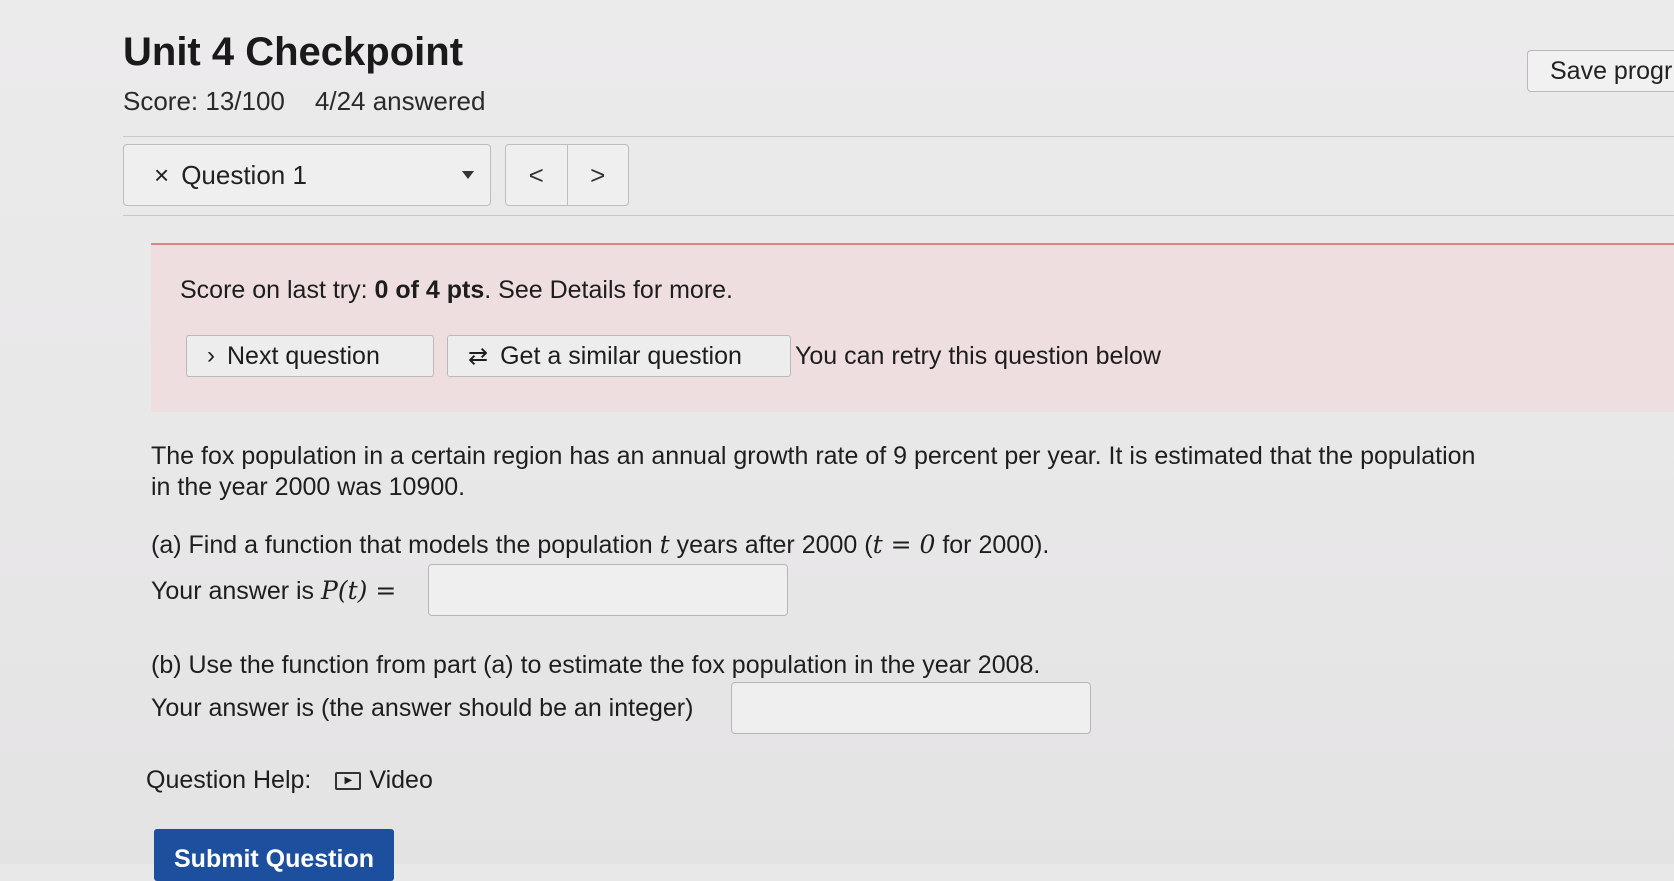 Image resolution: width=1674 pixels, height=881 pixels. What do you see at coordinates (978, 356) in the screenshot?
I see `retry-message: You can retry this question below` at bounding box center [978, 356].